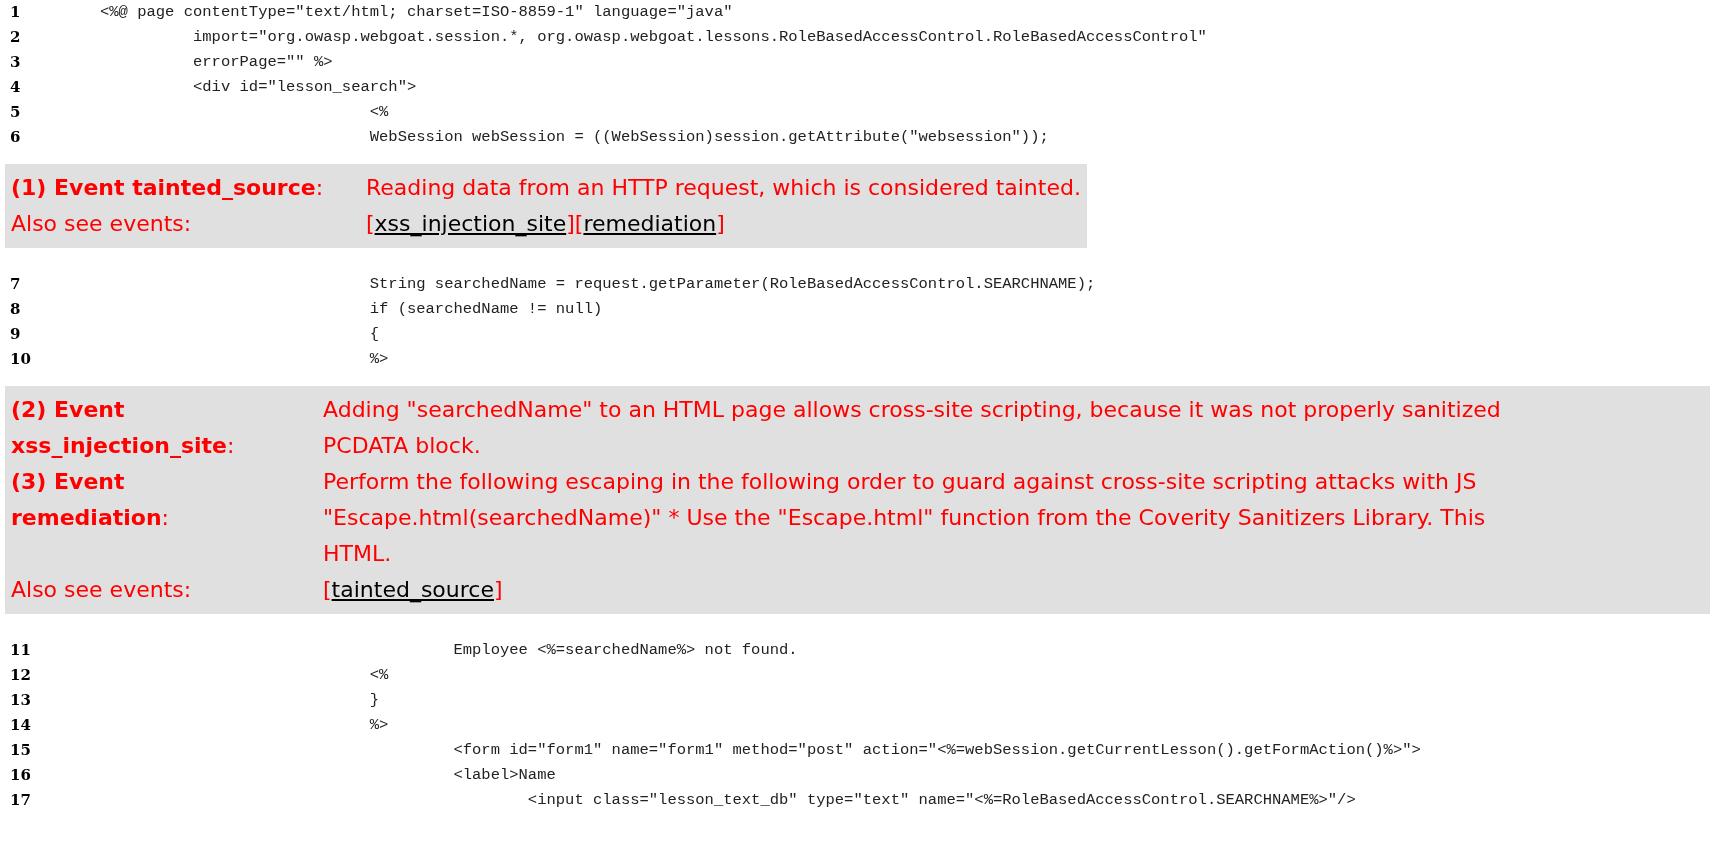  What do you see at coordinates (15, 285) in the screenshot?
I see `line-number: 7` at bounding box center [15, 285].